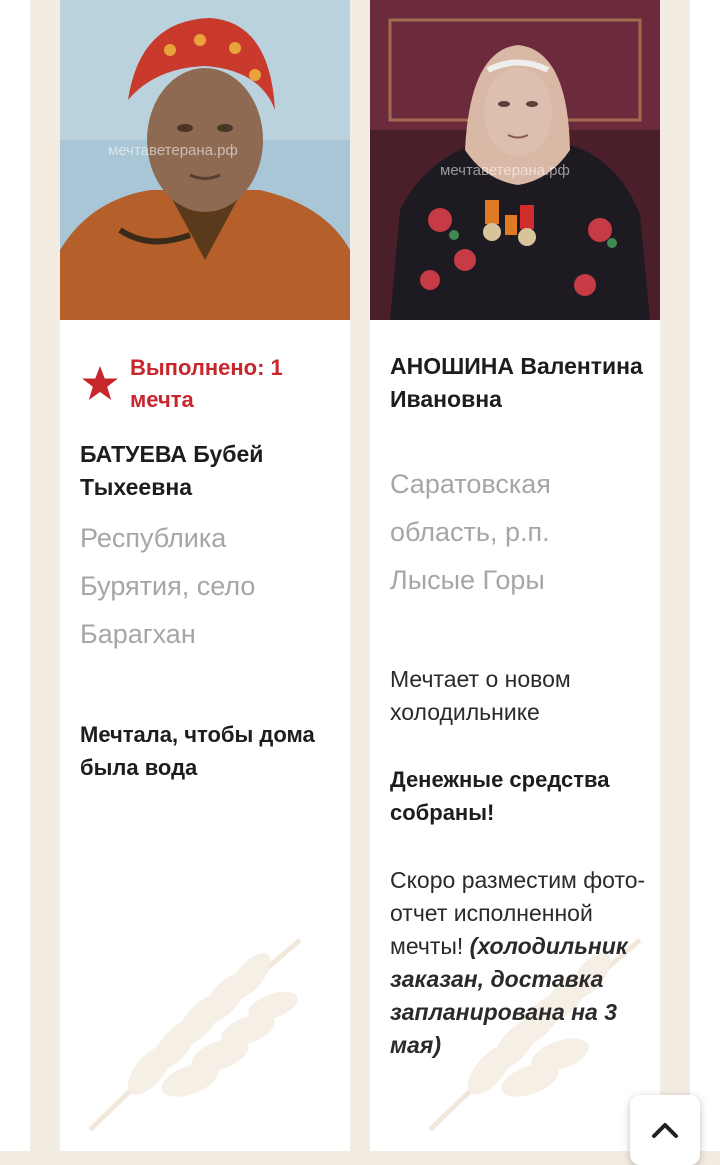 The width and height of the screenshot is (720, 1165). I want to click on veteran-location: Республика Бурятия, село Барагхан, so click(168, 586).